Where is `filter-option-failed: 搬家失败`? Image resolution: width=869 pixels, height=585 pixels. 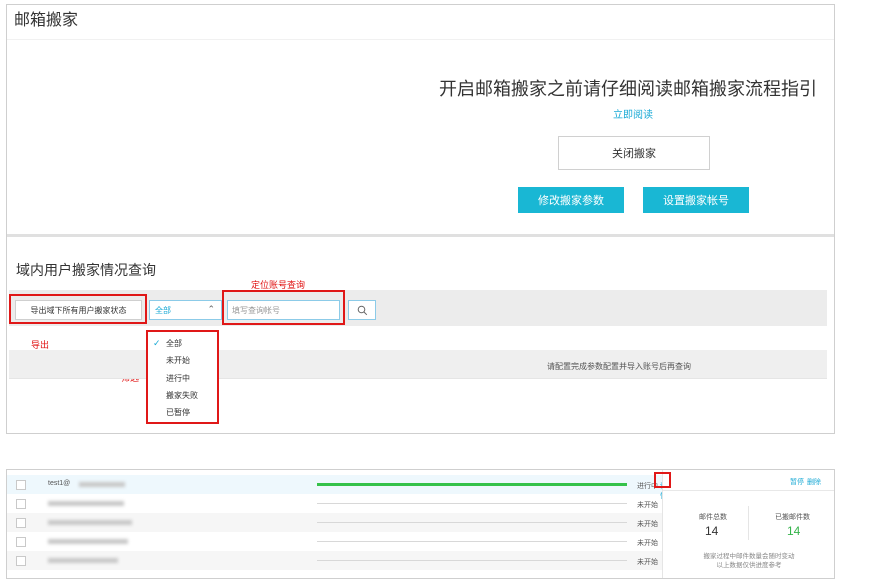
filter-option-failed: 搬家失败 is located at coordinates (182, 395).